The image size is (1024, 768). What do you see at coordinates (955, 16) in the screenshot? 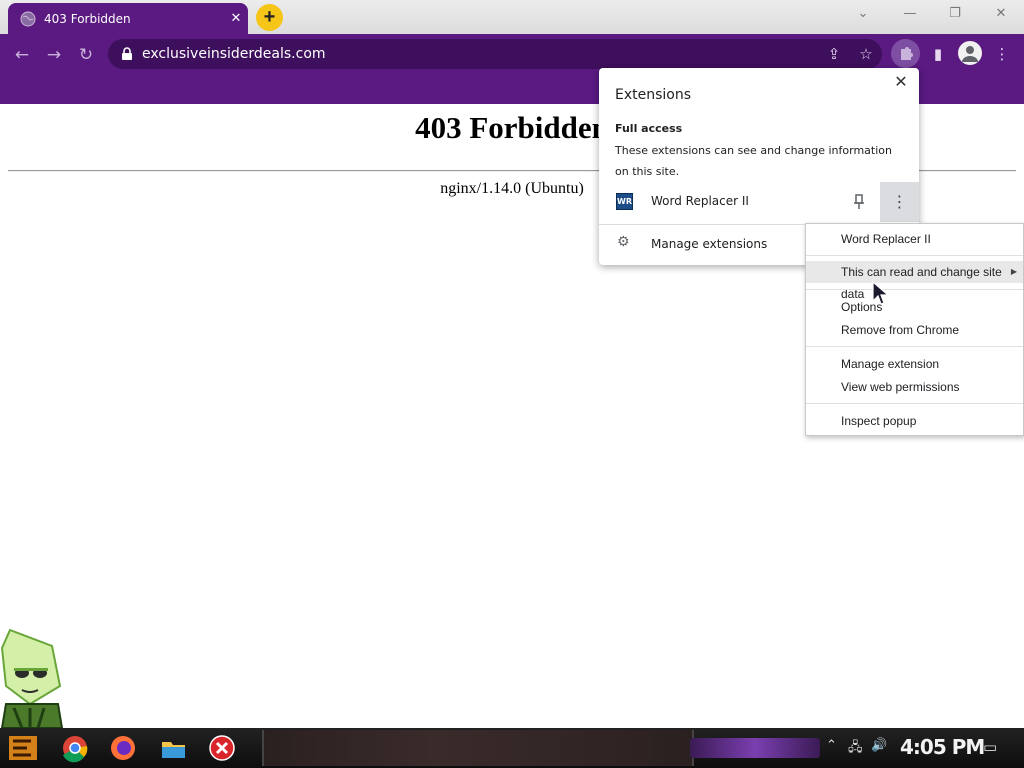
I see `restore-icon: ❐` at bounding box center [955, 16].